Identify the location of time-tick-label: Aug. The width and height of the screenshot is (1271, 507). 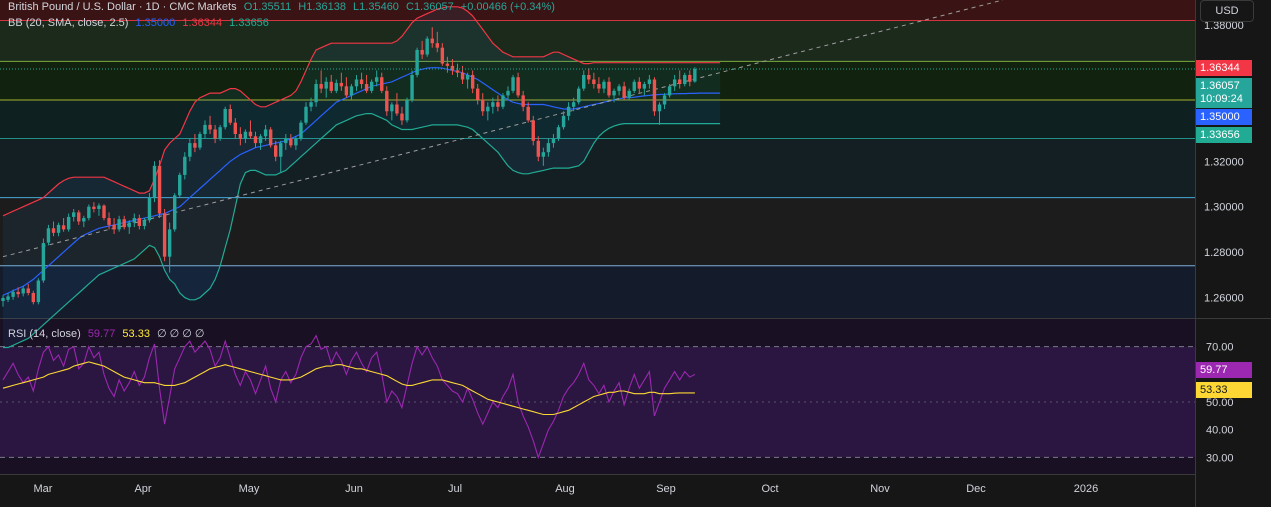
(565, 489).